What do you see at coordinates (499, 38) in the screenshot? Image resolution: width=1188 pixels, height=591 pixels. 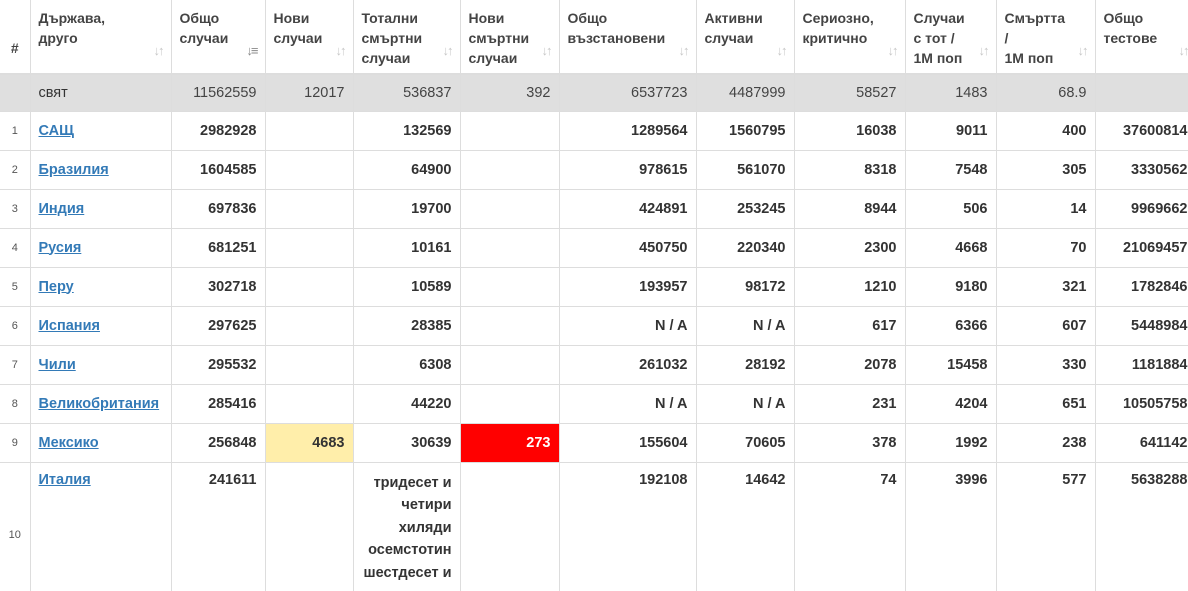 I see `column-header-label: Нови смъртни случаи` at bounding box center [499, 38].